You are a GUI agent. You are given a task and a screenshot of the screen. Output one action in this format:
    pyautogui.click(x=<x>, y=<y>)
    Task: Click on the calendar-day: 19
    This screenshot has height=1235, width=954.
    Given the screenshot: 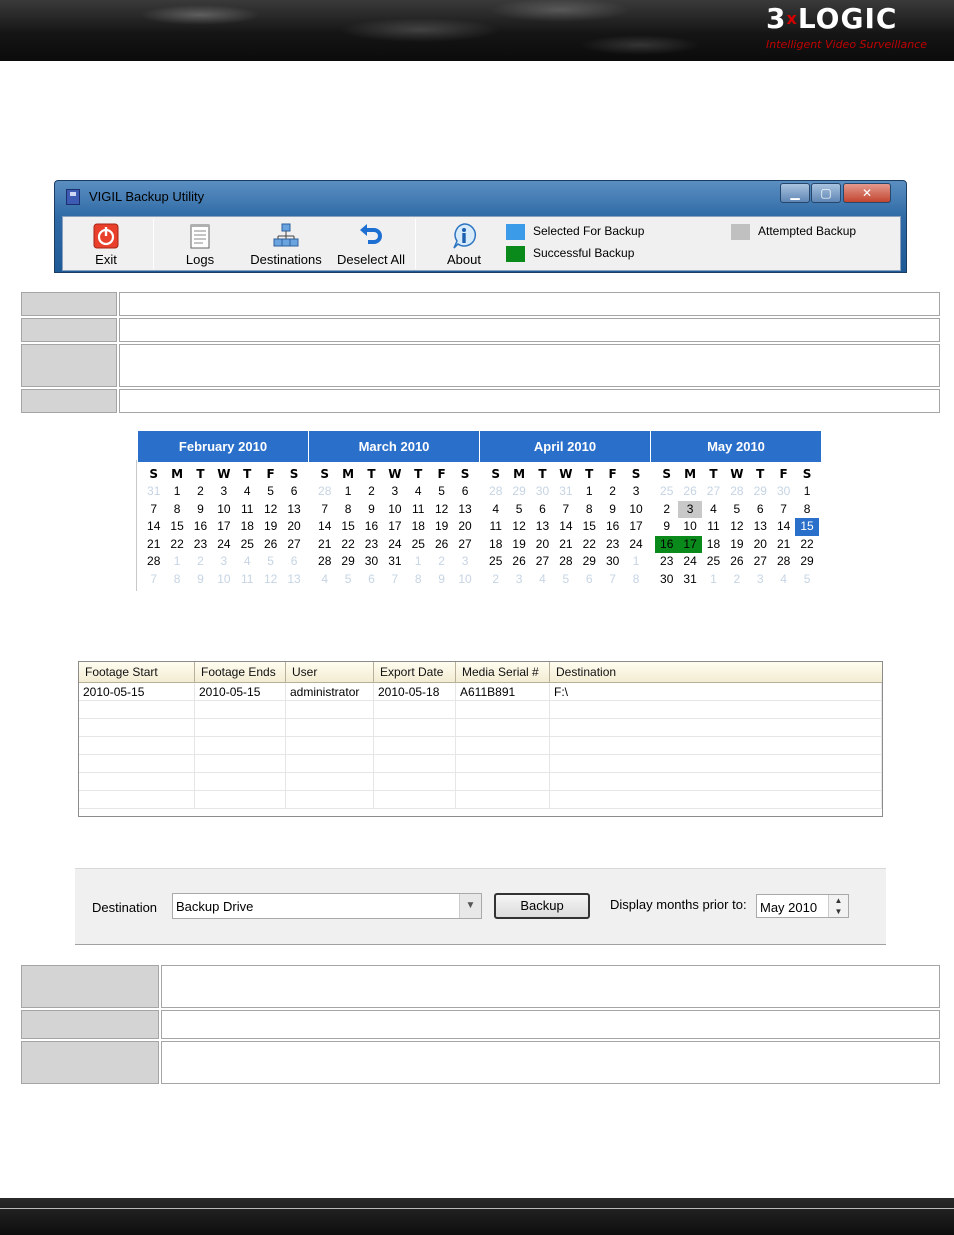 What is the action you would take?
    pyautogui.click(x=518, y=545)
    